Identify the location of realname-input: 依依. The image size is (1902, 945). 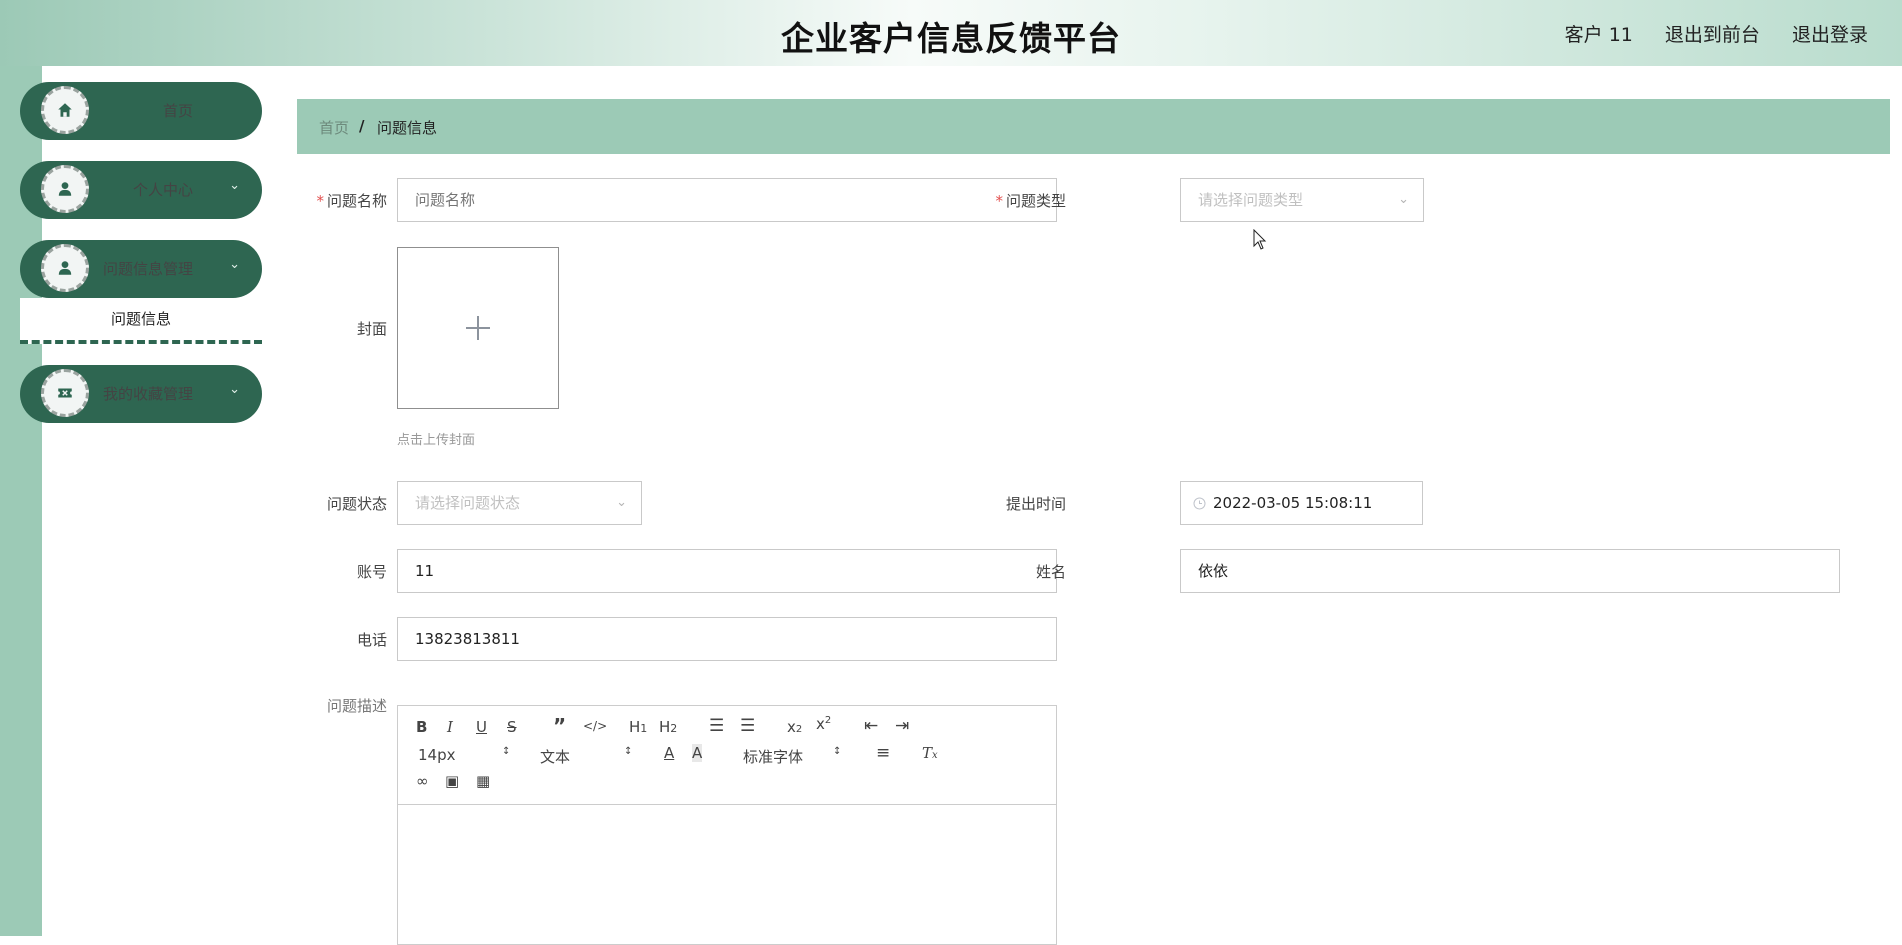
(1510, 571).